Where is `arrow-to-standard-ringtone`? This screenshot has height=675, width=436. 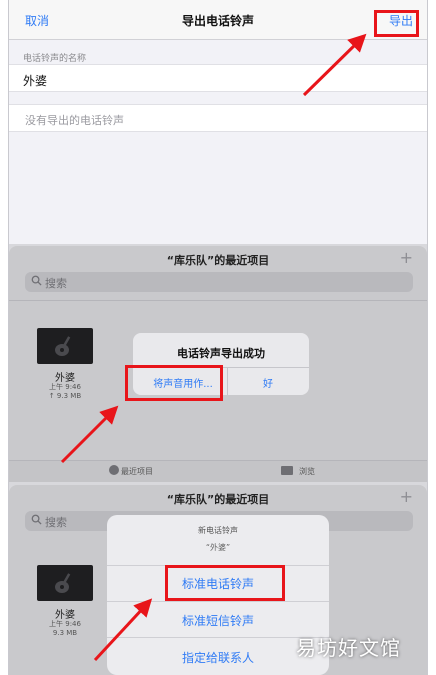
arrow-to-standard-ringtone is located at coordinates (123, 630).